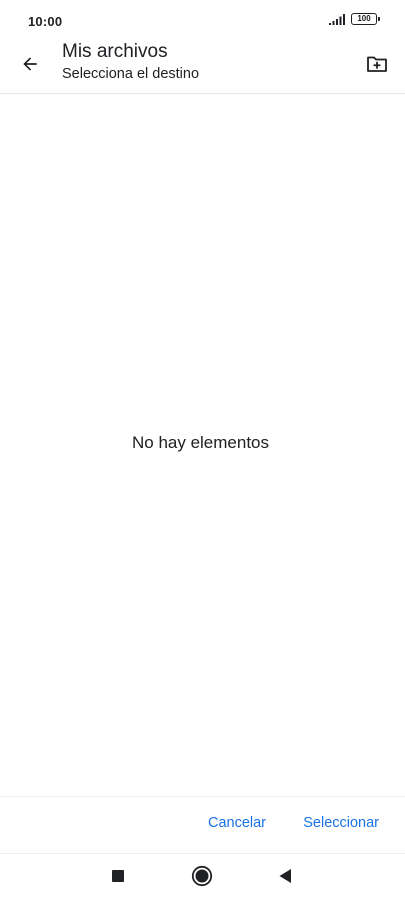 This screenshot has width=405, height=902. I want to click on back-button, so click(30, 66).